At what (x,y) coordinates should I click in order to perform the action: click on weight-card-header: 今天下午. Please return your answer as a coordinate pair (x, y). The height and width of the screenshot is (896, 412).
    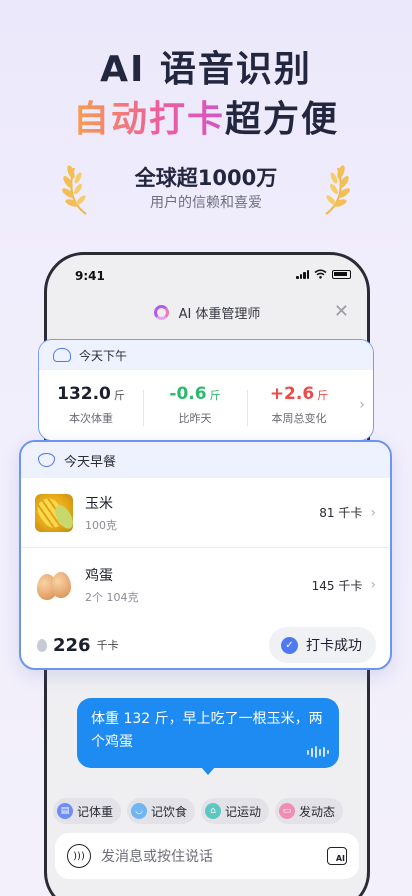
    Looking at the image, I should click on (206, 355).